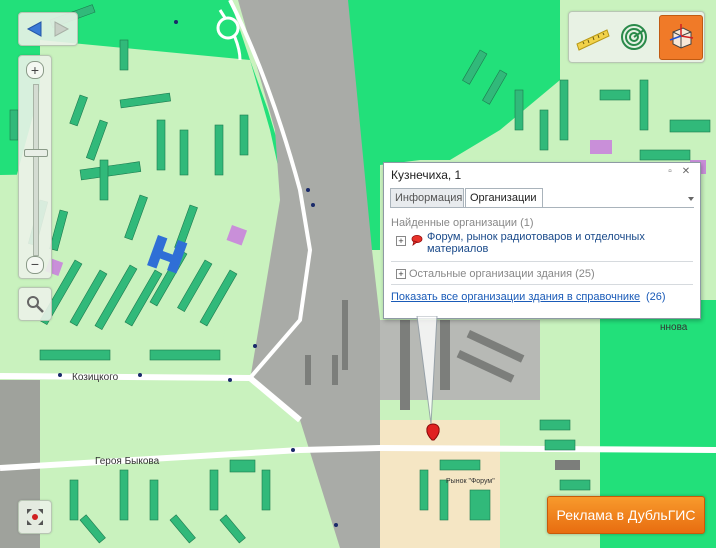  What do you see at coordinates (542, 207) in the screenshot?
I see `tabs-divider` at bounding box center [542, 207].